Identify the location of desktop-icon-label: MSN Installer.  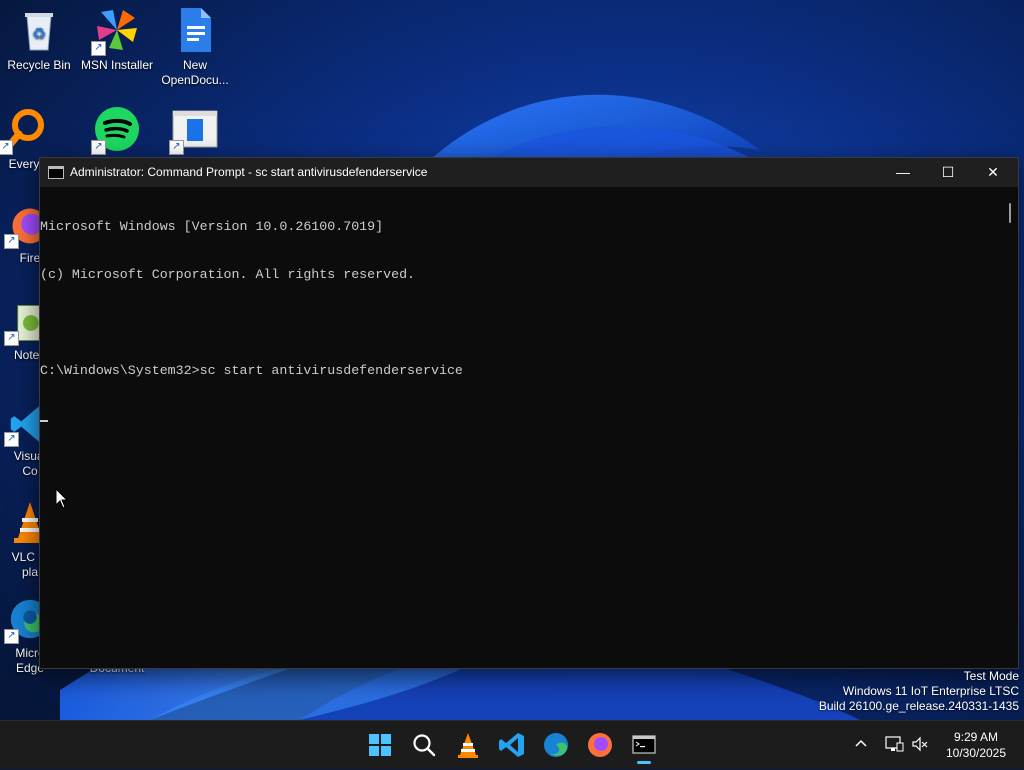
(117, 65).